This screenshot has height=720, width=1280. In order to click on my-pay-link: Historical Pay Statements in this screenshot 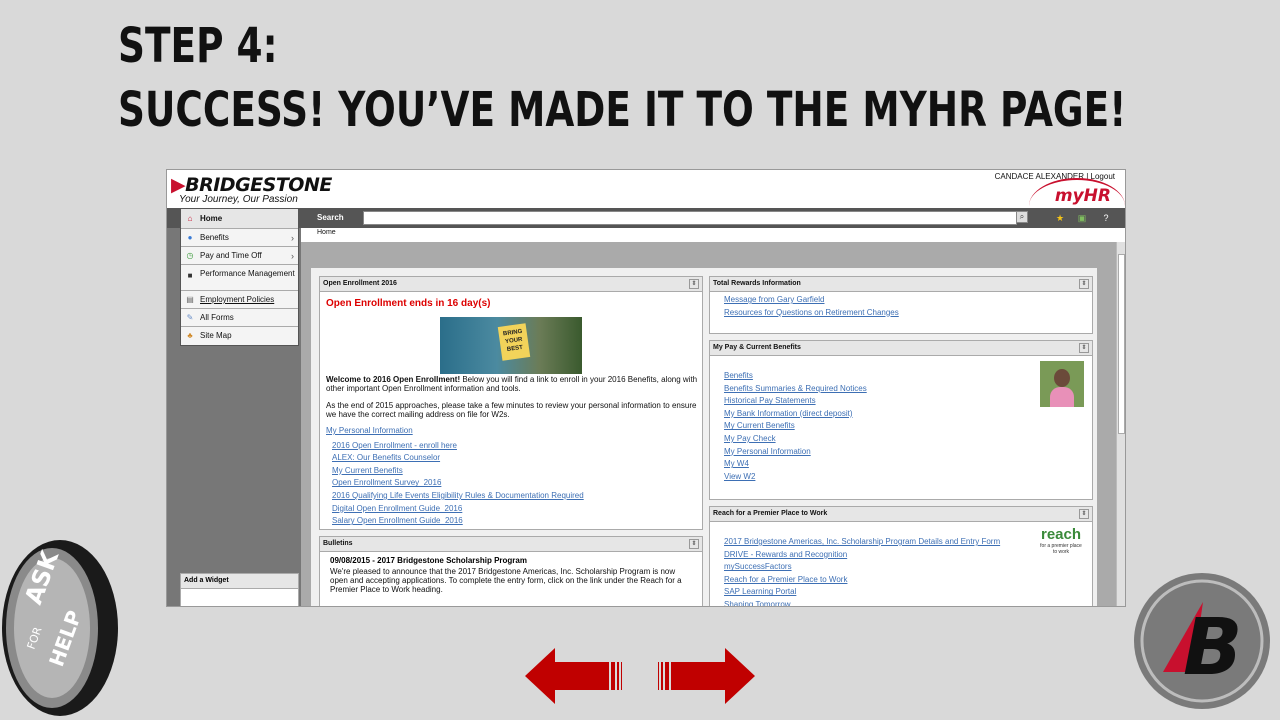, I will do `click(908, 401)`.